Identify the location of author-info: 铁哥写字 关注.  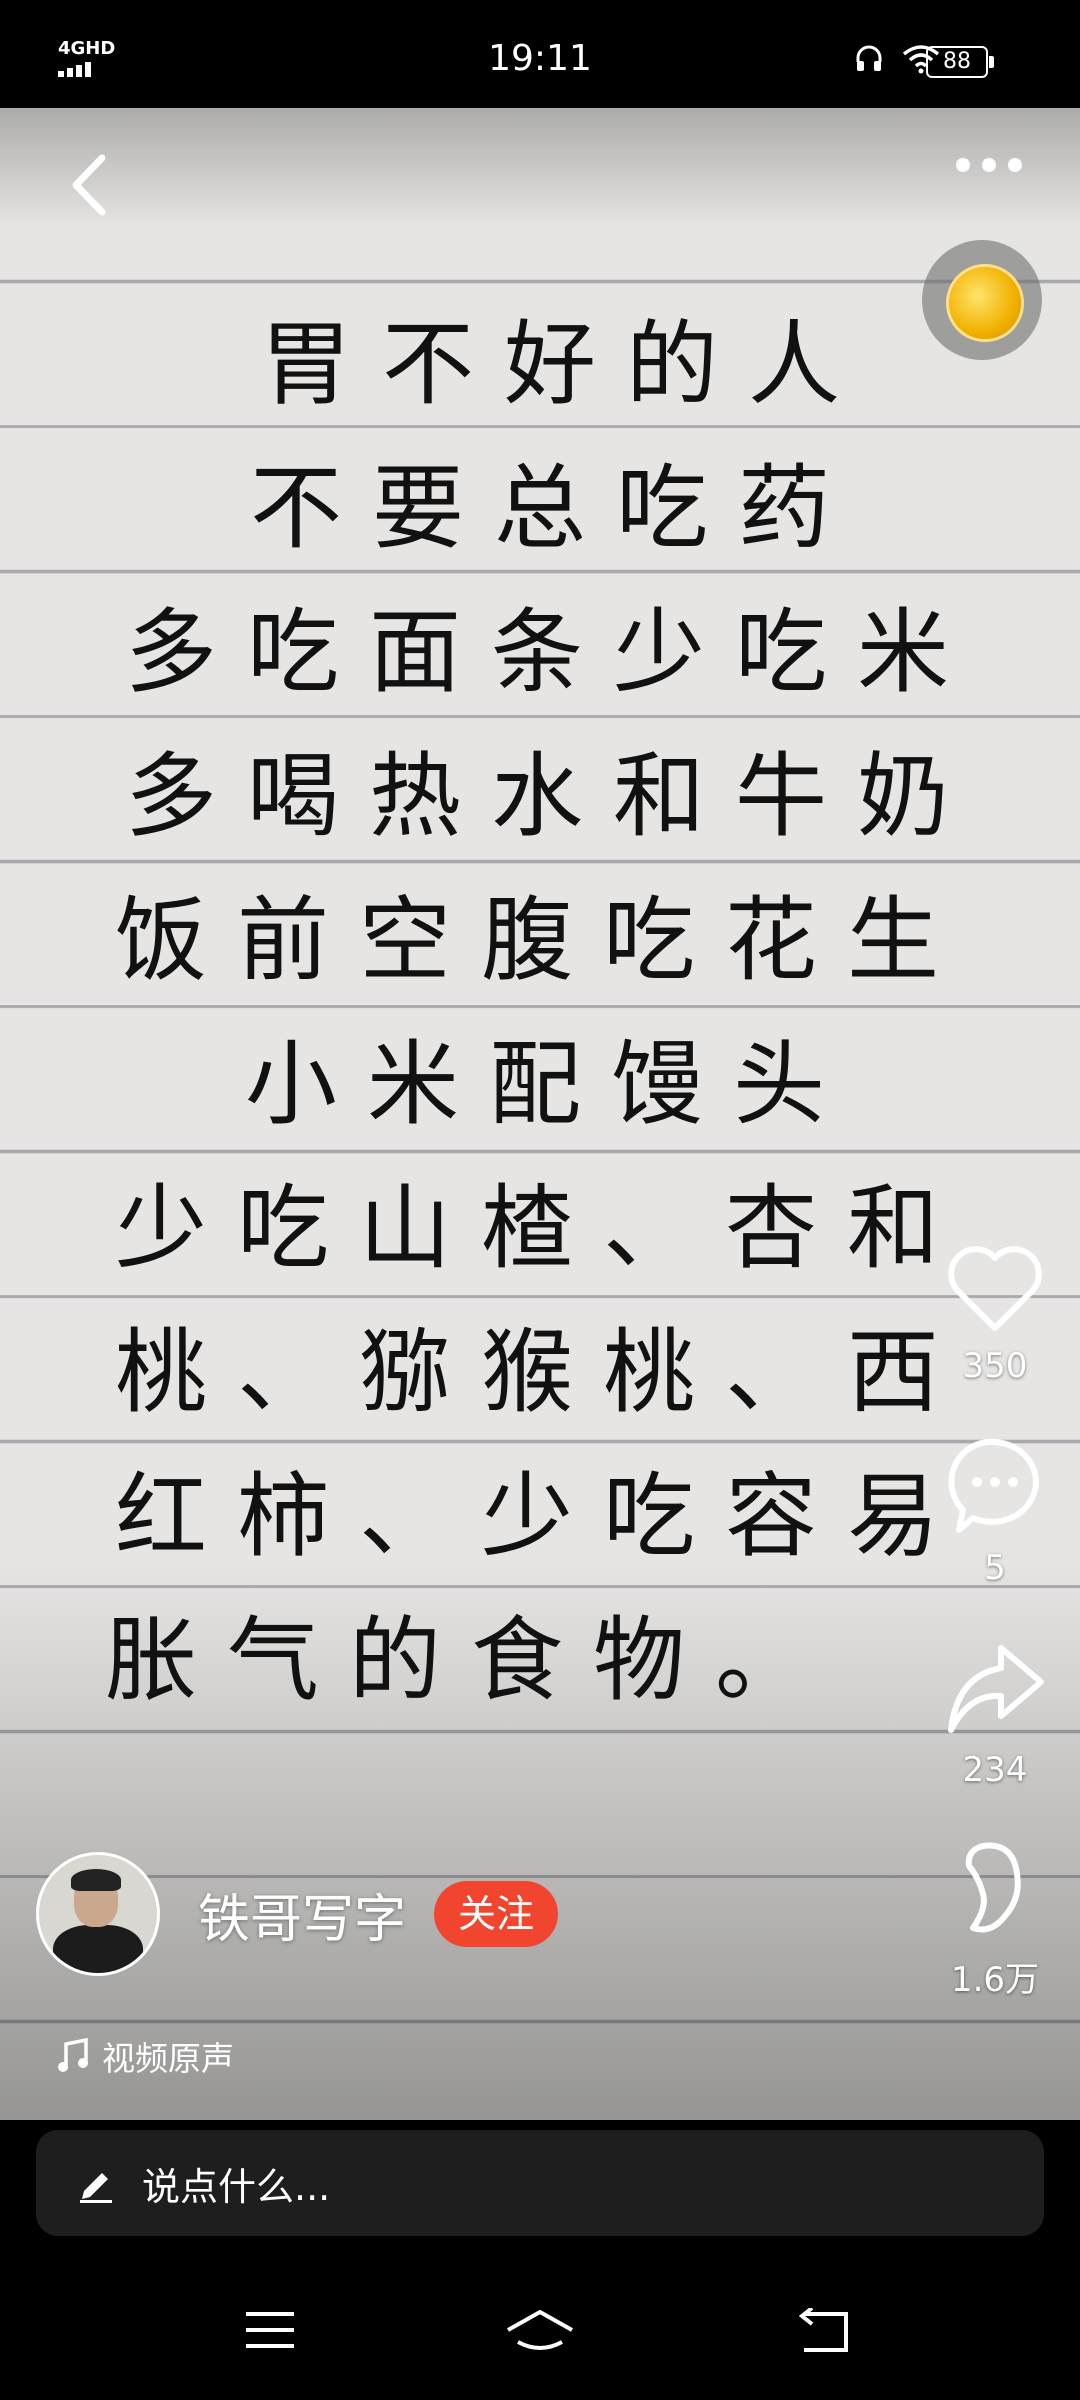
(297, 1914).